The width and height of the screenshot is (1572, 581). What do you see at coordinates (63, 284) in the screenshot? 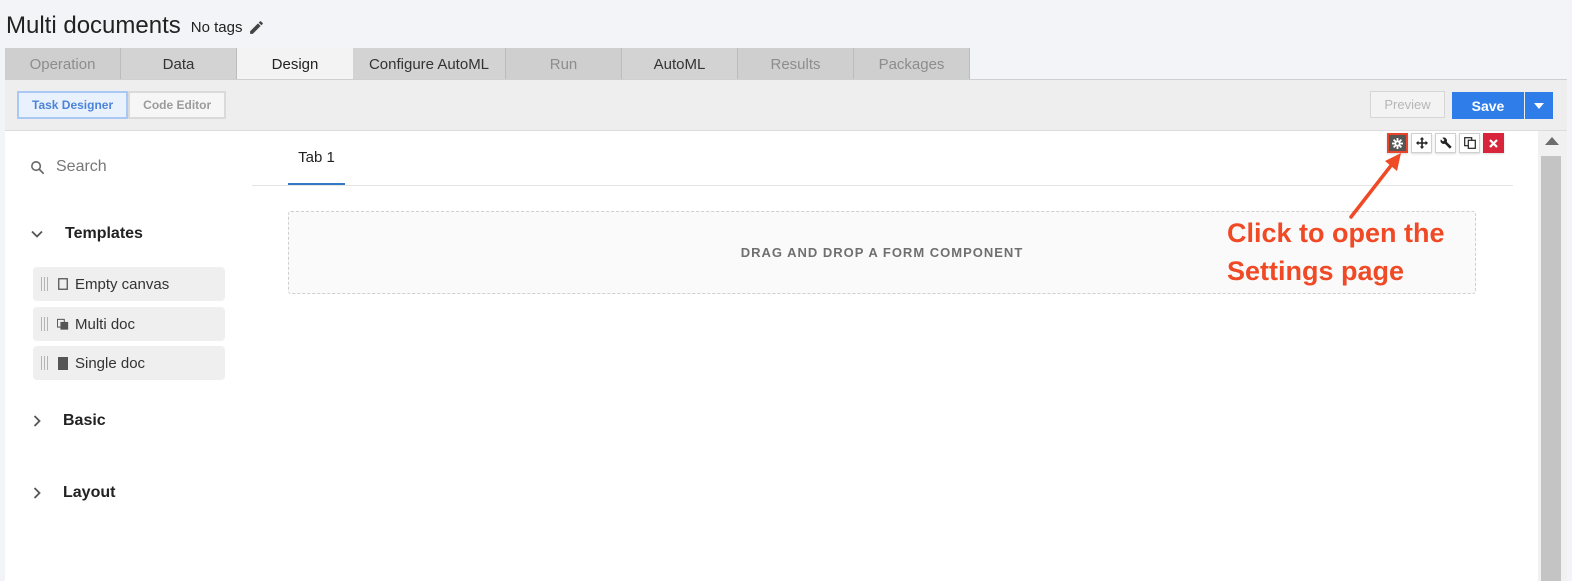
I see `empty-canvas-icon` at bounding box center [63, 284].